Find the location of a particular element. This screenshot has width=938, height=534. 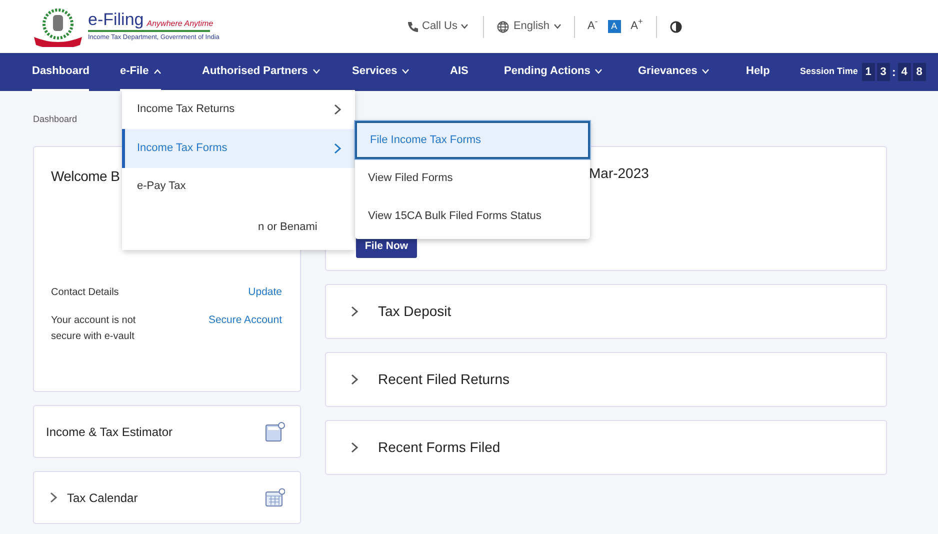

security-message: Your account is not secure with e-vault is located at coordinates (94, 329).